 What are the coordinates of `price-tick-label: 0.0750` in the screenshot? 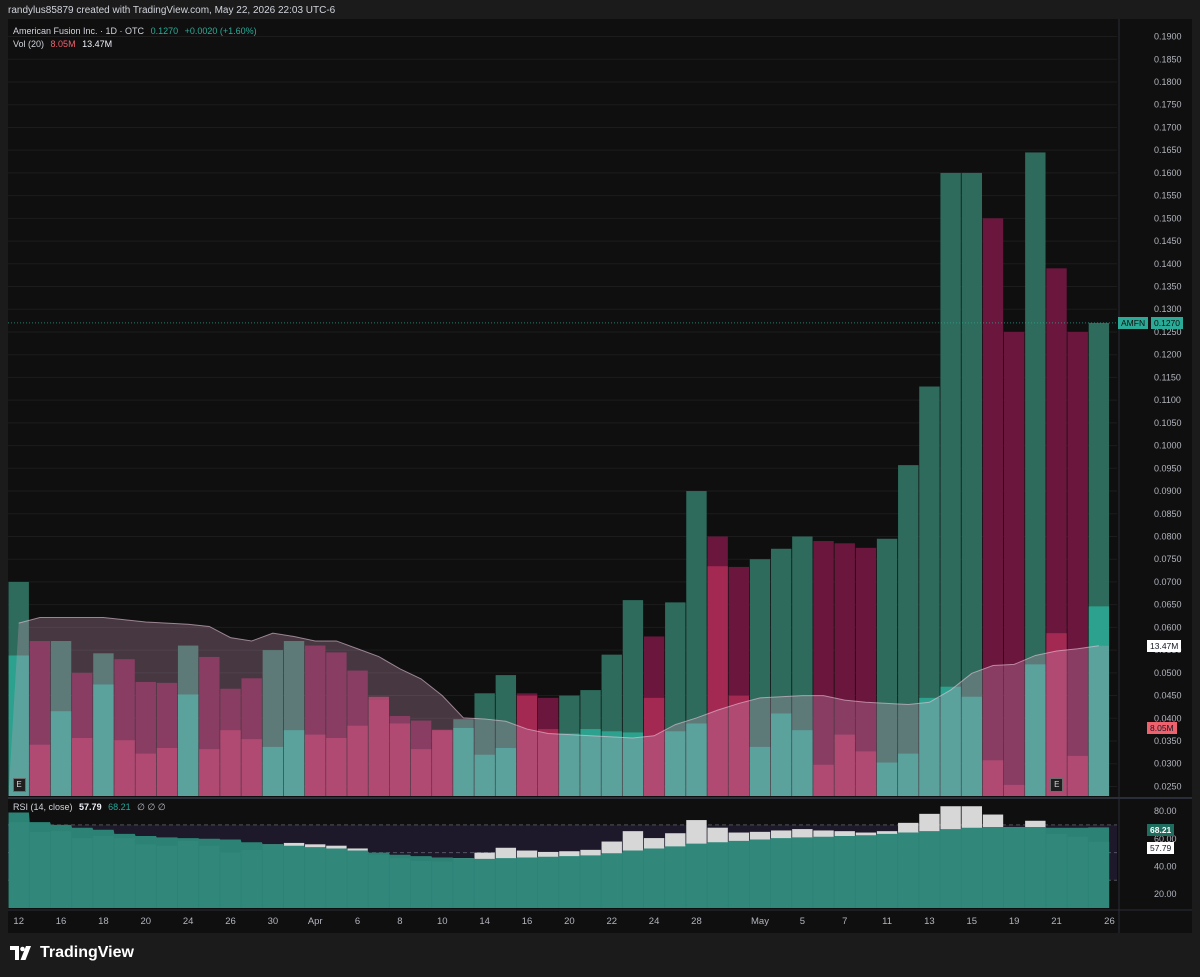 It's located at (1168, 559).